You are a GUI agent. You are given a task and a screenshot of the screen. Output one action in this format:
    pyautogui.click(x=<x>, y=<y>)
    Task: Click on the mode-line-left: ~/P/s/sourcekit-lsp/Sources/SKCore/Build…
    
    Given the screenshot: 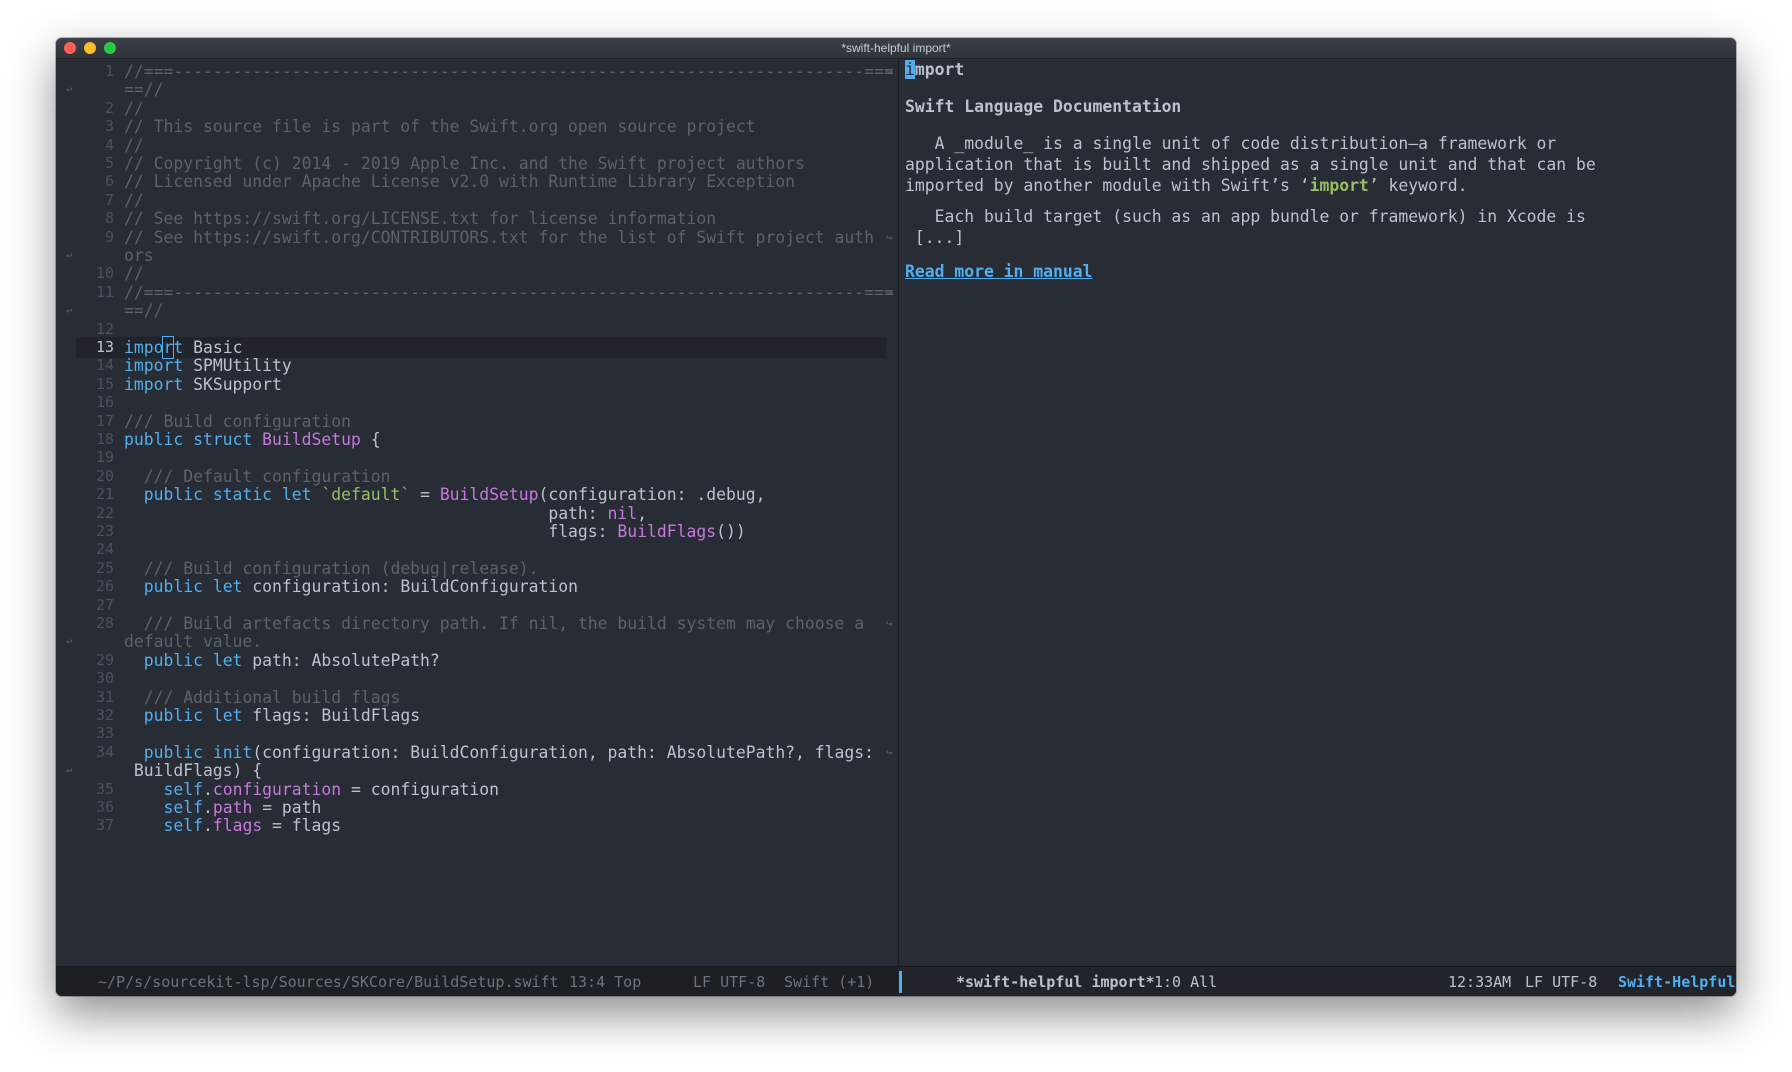 What is the action you would take?
    pyautogui.click(x=477, y=981)
    